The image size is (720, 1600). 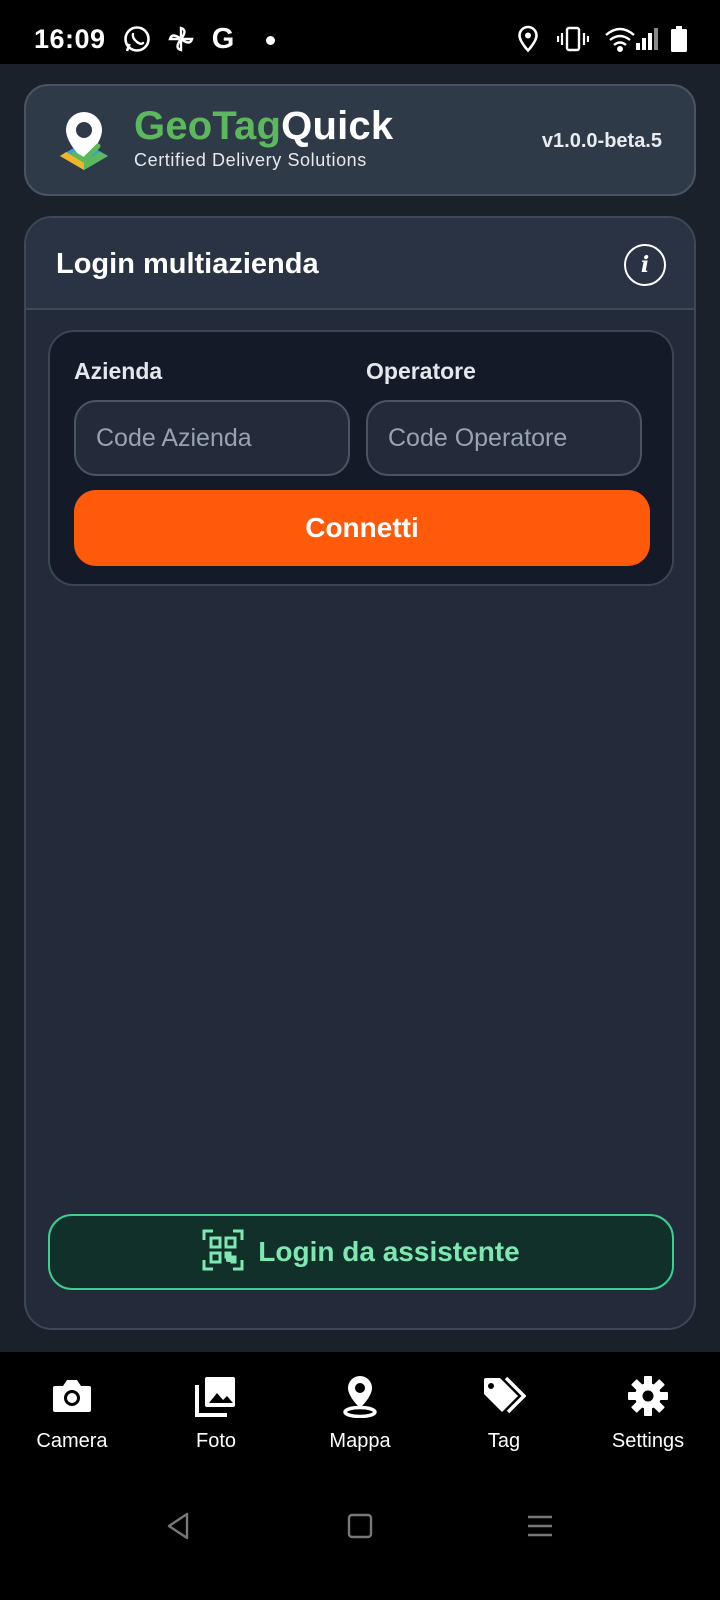 What do you see at coordinates (223, 38) in the screenshot?
I see `google-icon: G` at bounding box center [223, 38].